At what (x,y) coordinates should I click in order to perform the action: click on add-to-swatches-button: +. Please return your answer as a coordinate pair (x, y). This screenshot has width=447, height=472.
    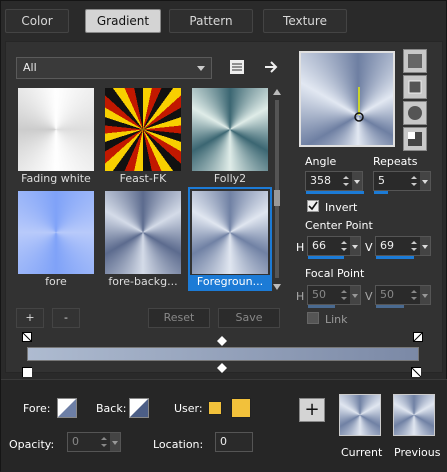
    Looking at the image, I should click on (312, 410).